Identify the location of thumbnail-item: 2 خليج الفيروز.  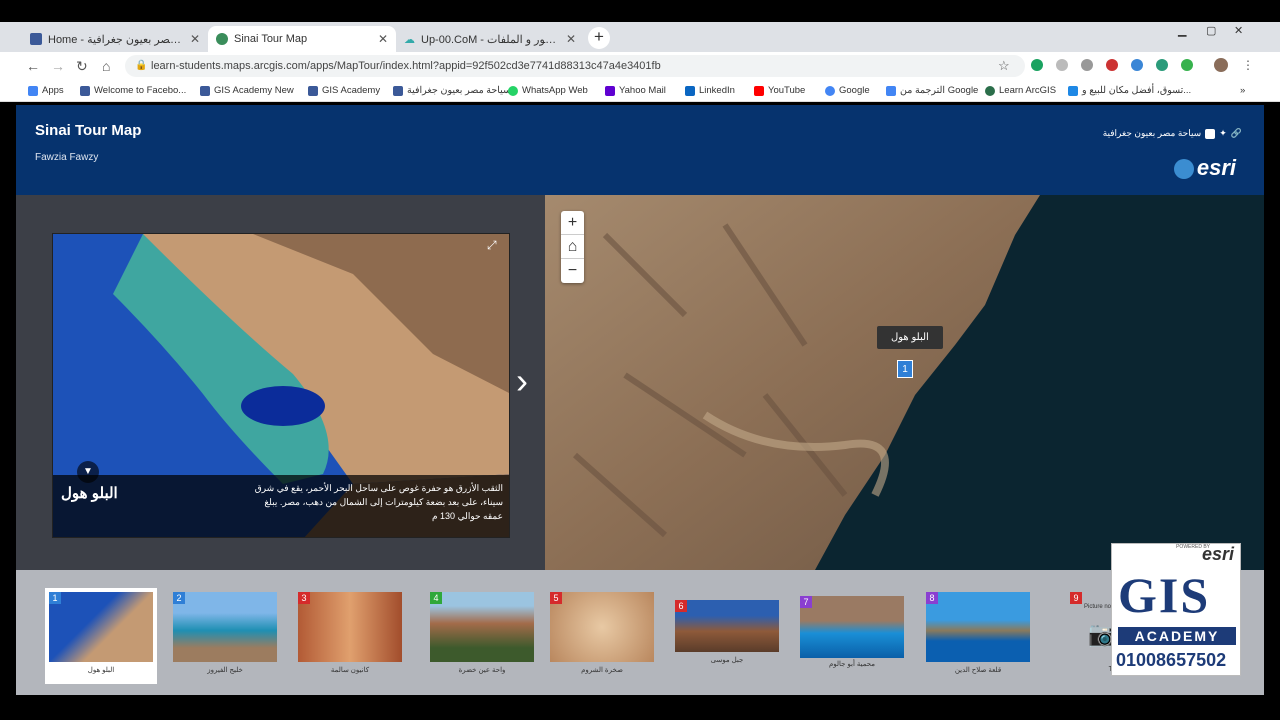
(225, 636).